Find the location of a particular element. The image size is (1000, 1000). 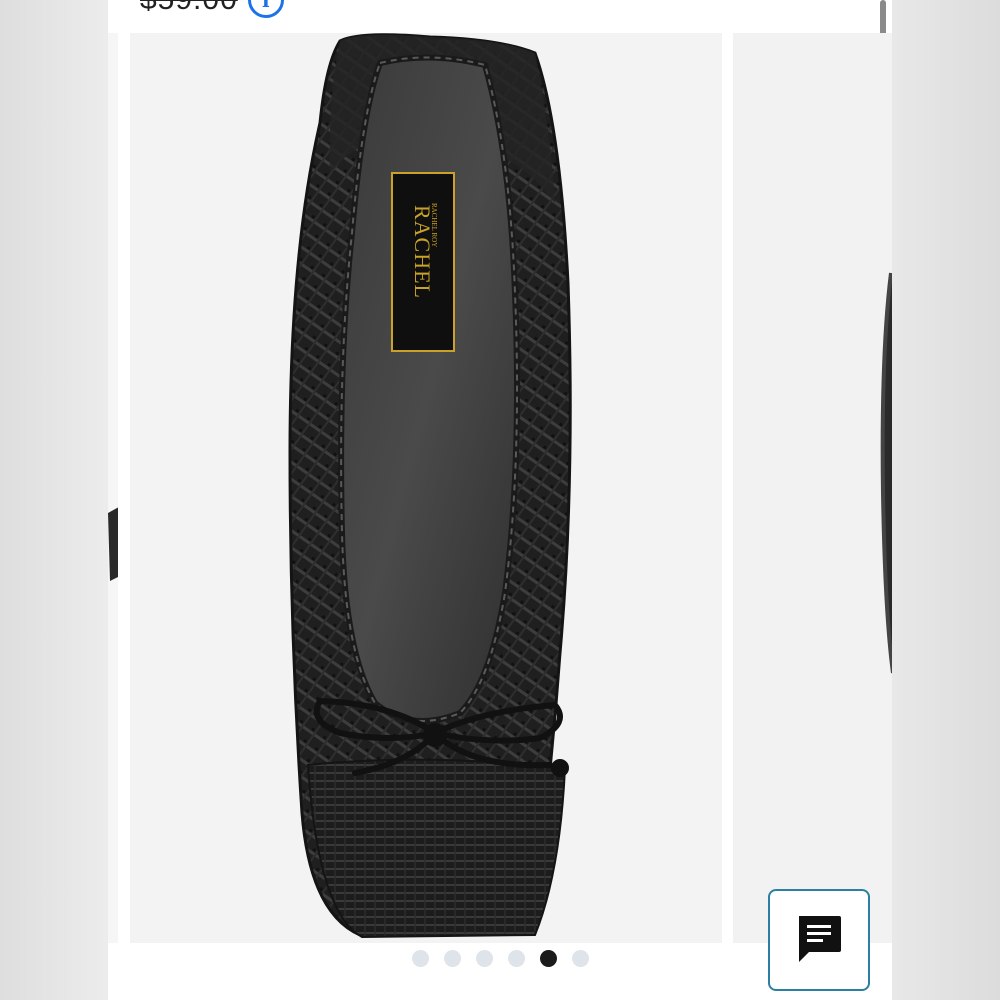

background-left is located at coordinates (54, 500).